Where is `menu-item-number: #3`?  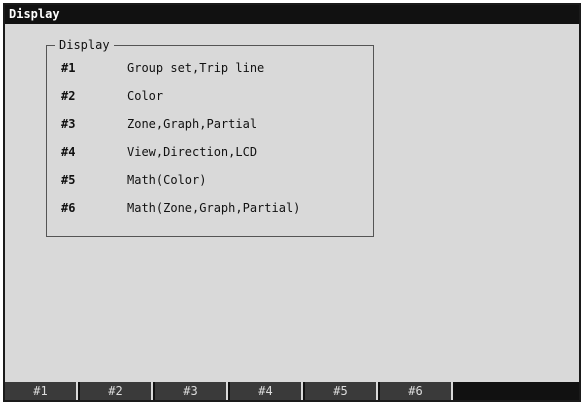
menu-item-number: #3 is located at coordinates (68, 124).